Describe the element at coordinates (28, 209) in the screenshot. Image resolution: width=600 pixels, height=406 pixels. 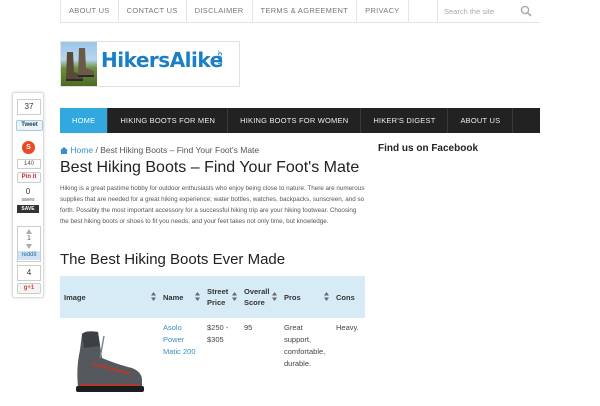
I see `save-button: SAVE` at that location.